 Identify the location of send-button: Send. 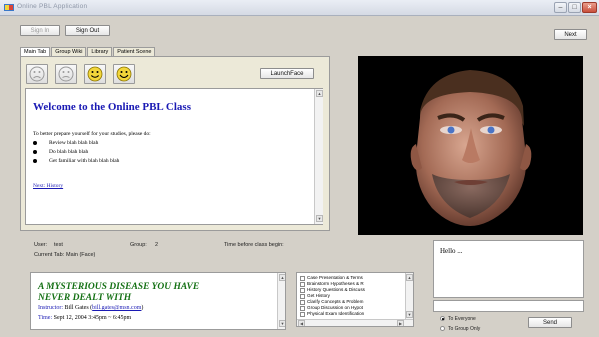
(550, 322).